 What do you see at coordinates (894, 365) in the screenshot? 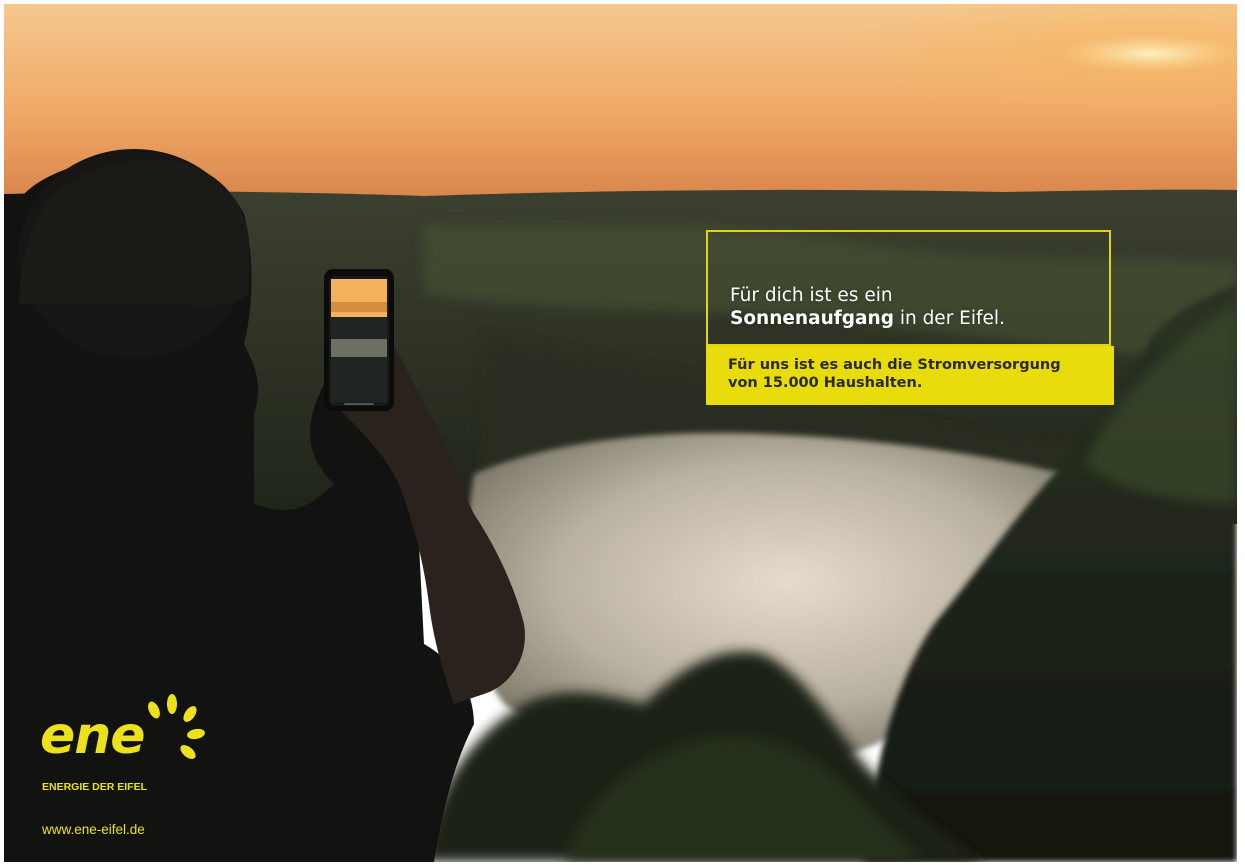
I see `subline-line-1: Für uns ist es auch die Stromversorgung` at bounding box center [894, 365].